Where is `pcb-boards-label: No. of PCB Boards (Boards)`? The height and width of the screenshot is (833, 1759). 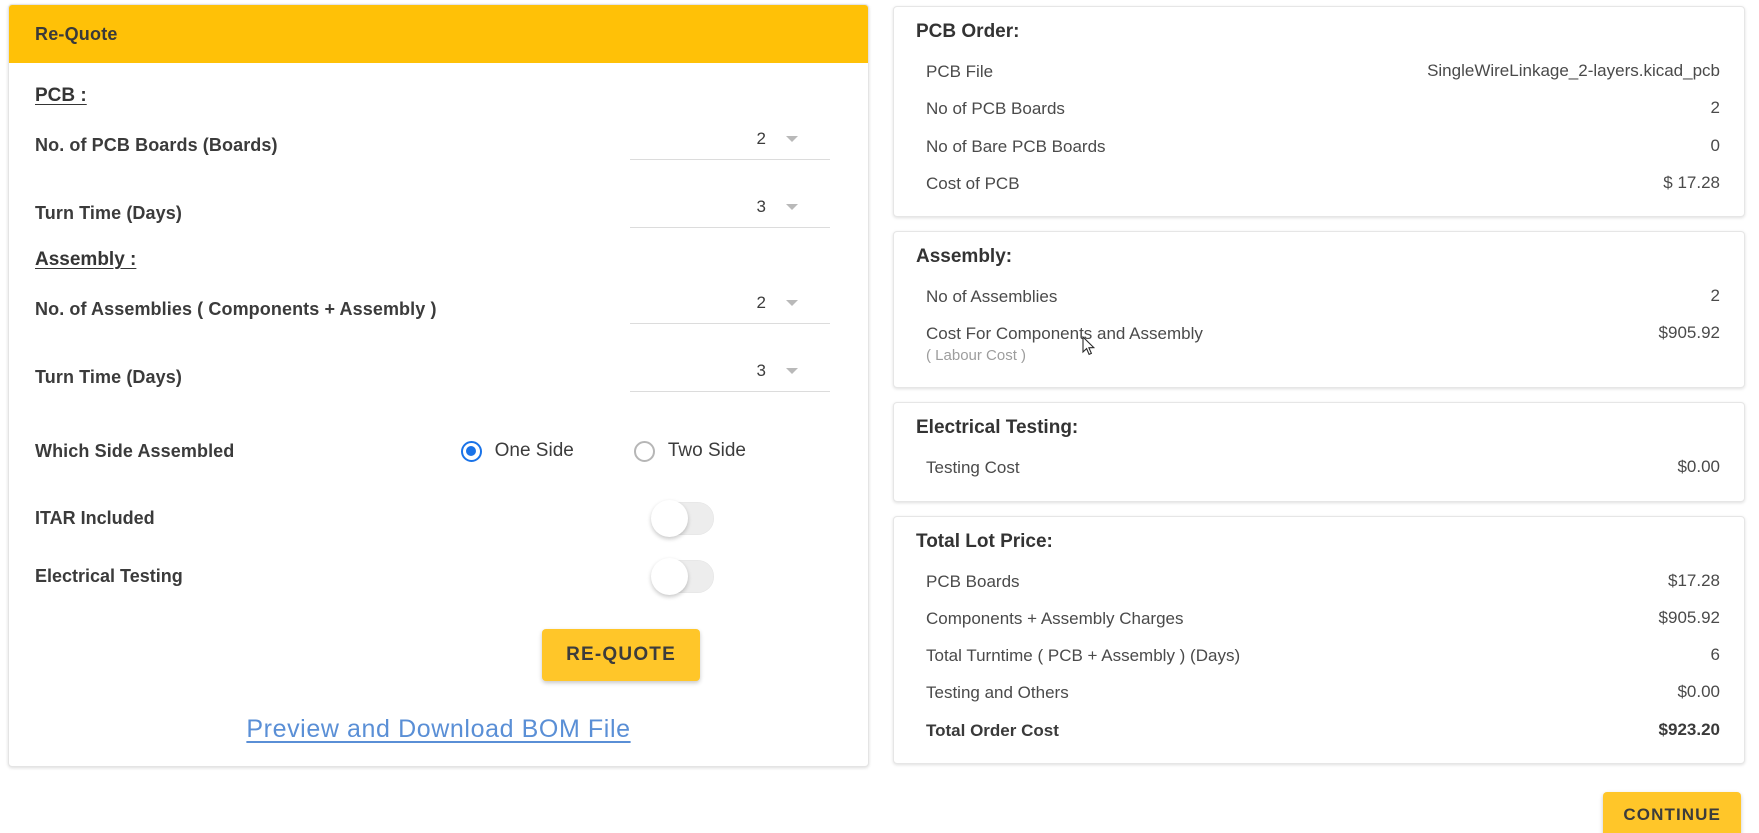
pcb-boards-label: No. of PCB Boards (Boards) is located at coordinates (156, 145).